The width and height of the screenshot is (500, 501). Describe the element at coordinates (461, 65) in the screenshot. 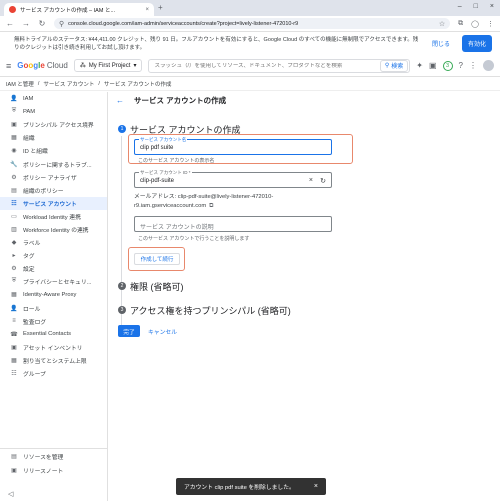

I see `help-icon: ?` at that location.